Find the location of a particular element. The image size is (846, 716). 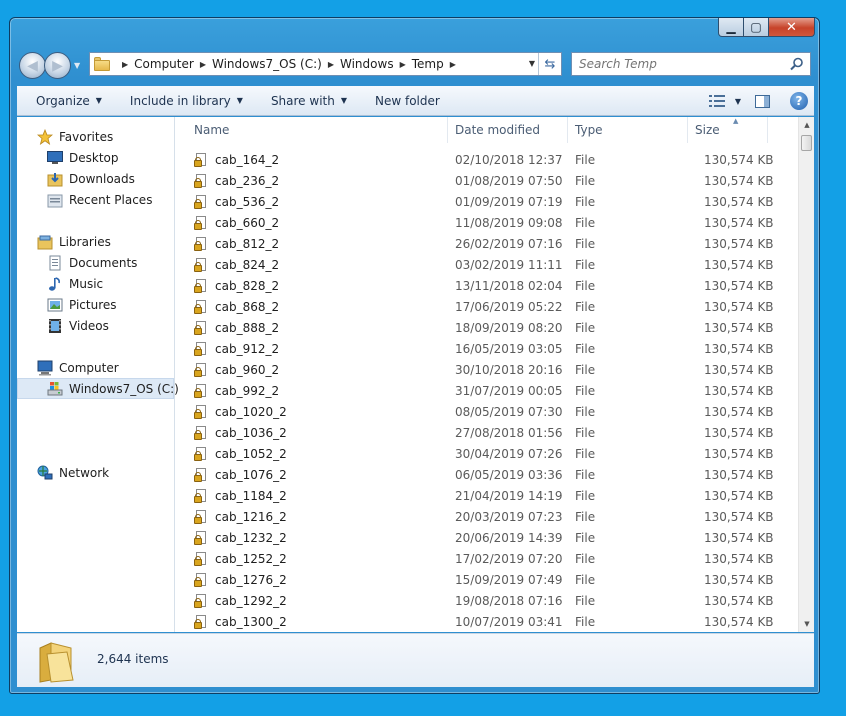

sidebar-item-libraries: Libraries is located at coordinates (95, 241).